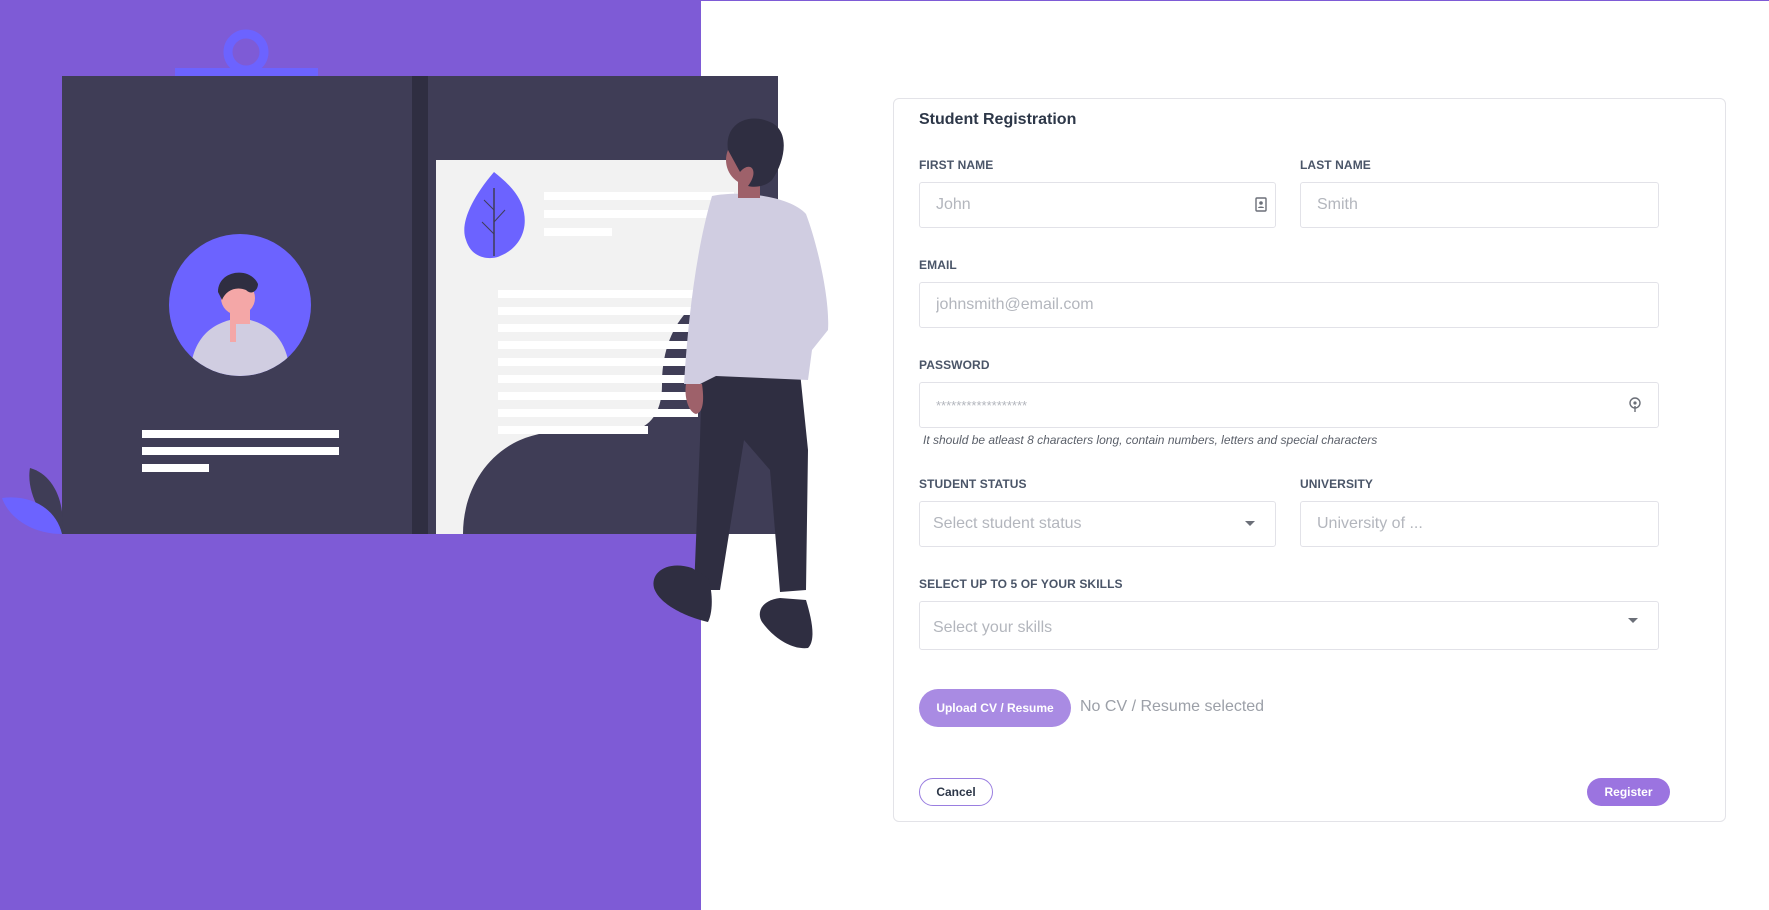 The image size is (1769, 910). I want to click on password-input, so click(1289, 405).